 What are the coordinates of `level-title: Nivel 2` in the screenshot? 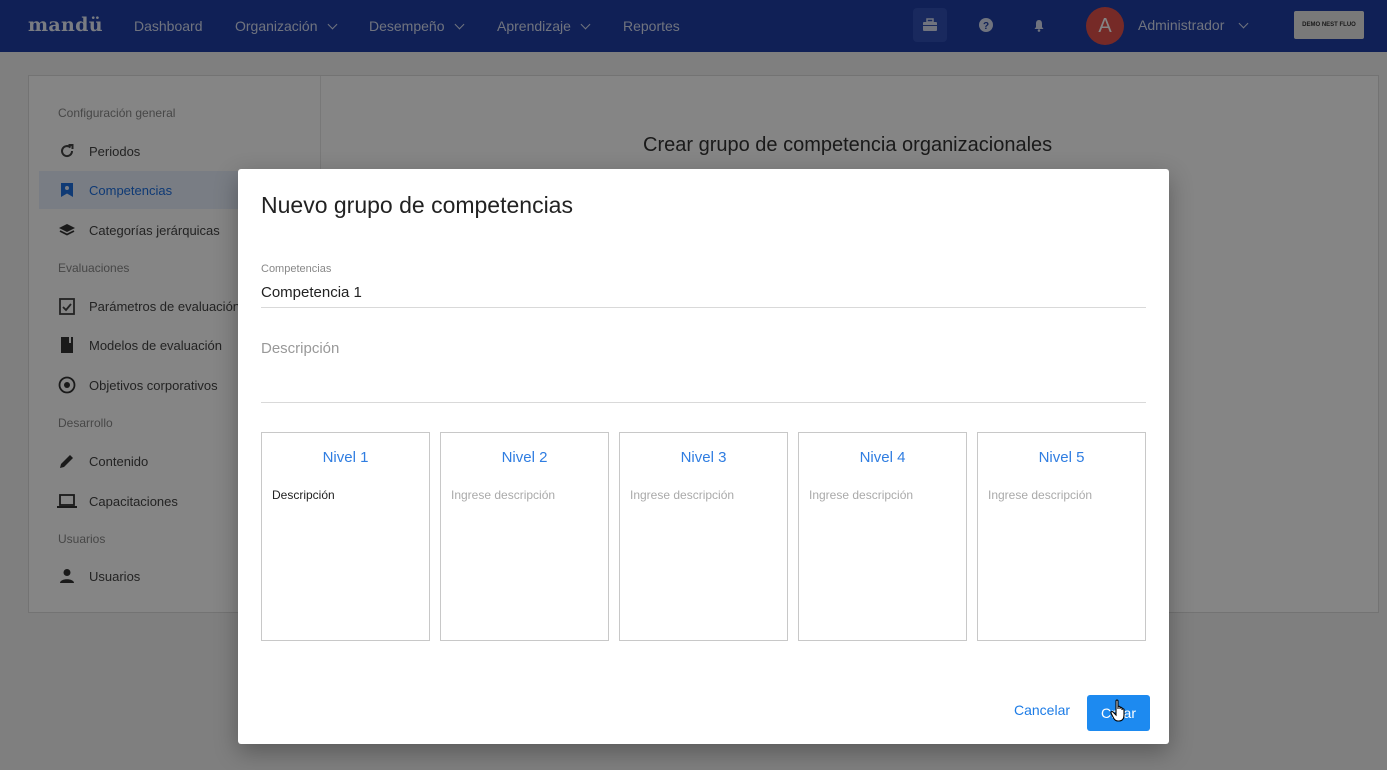 It's located at (524, 457).